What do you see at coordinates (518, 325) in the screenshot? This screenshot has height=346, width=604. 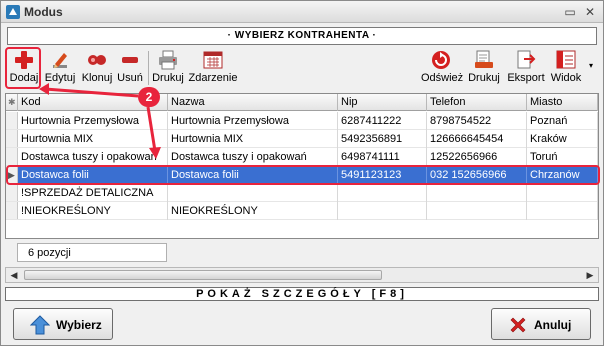 I see `cancel-x-icon` at bounding box center [518, 325].